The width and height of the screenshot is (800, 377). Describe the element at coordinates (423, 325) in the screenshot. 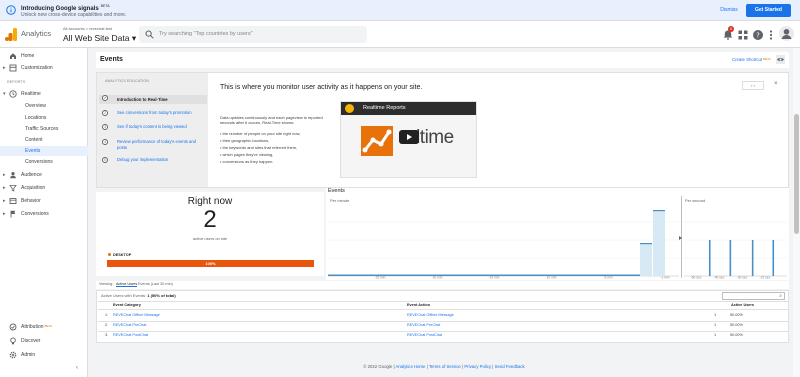

I see `event-action-link: REVEChat PreChat` at that location.